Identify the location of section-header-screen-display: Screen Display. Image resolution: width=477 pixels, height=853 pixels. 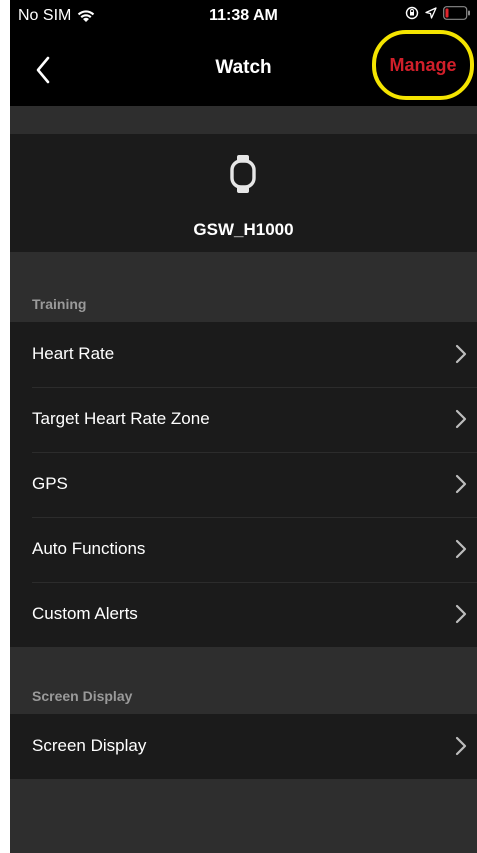
(243, 680).